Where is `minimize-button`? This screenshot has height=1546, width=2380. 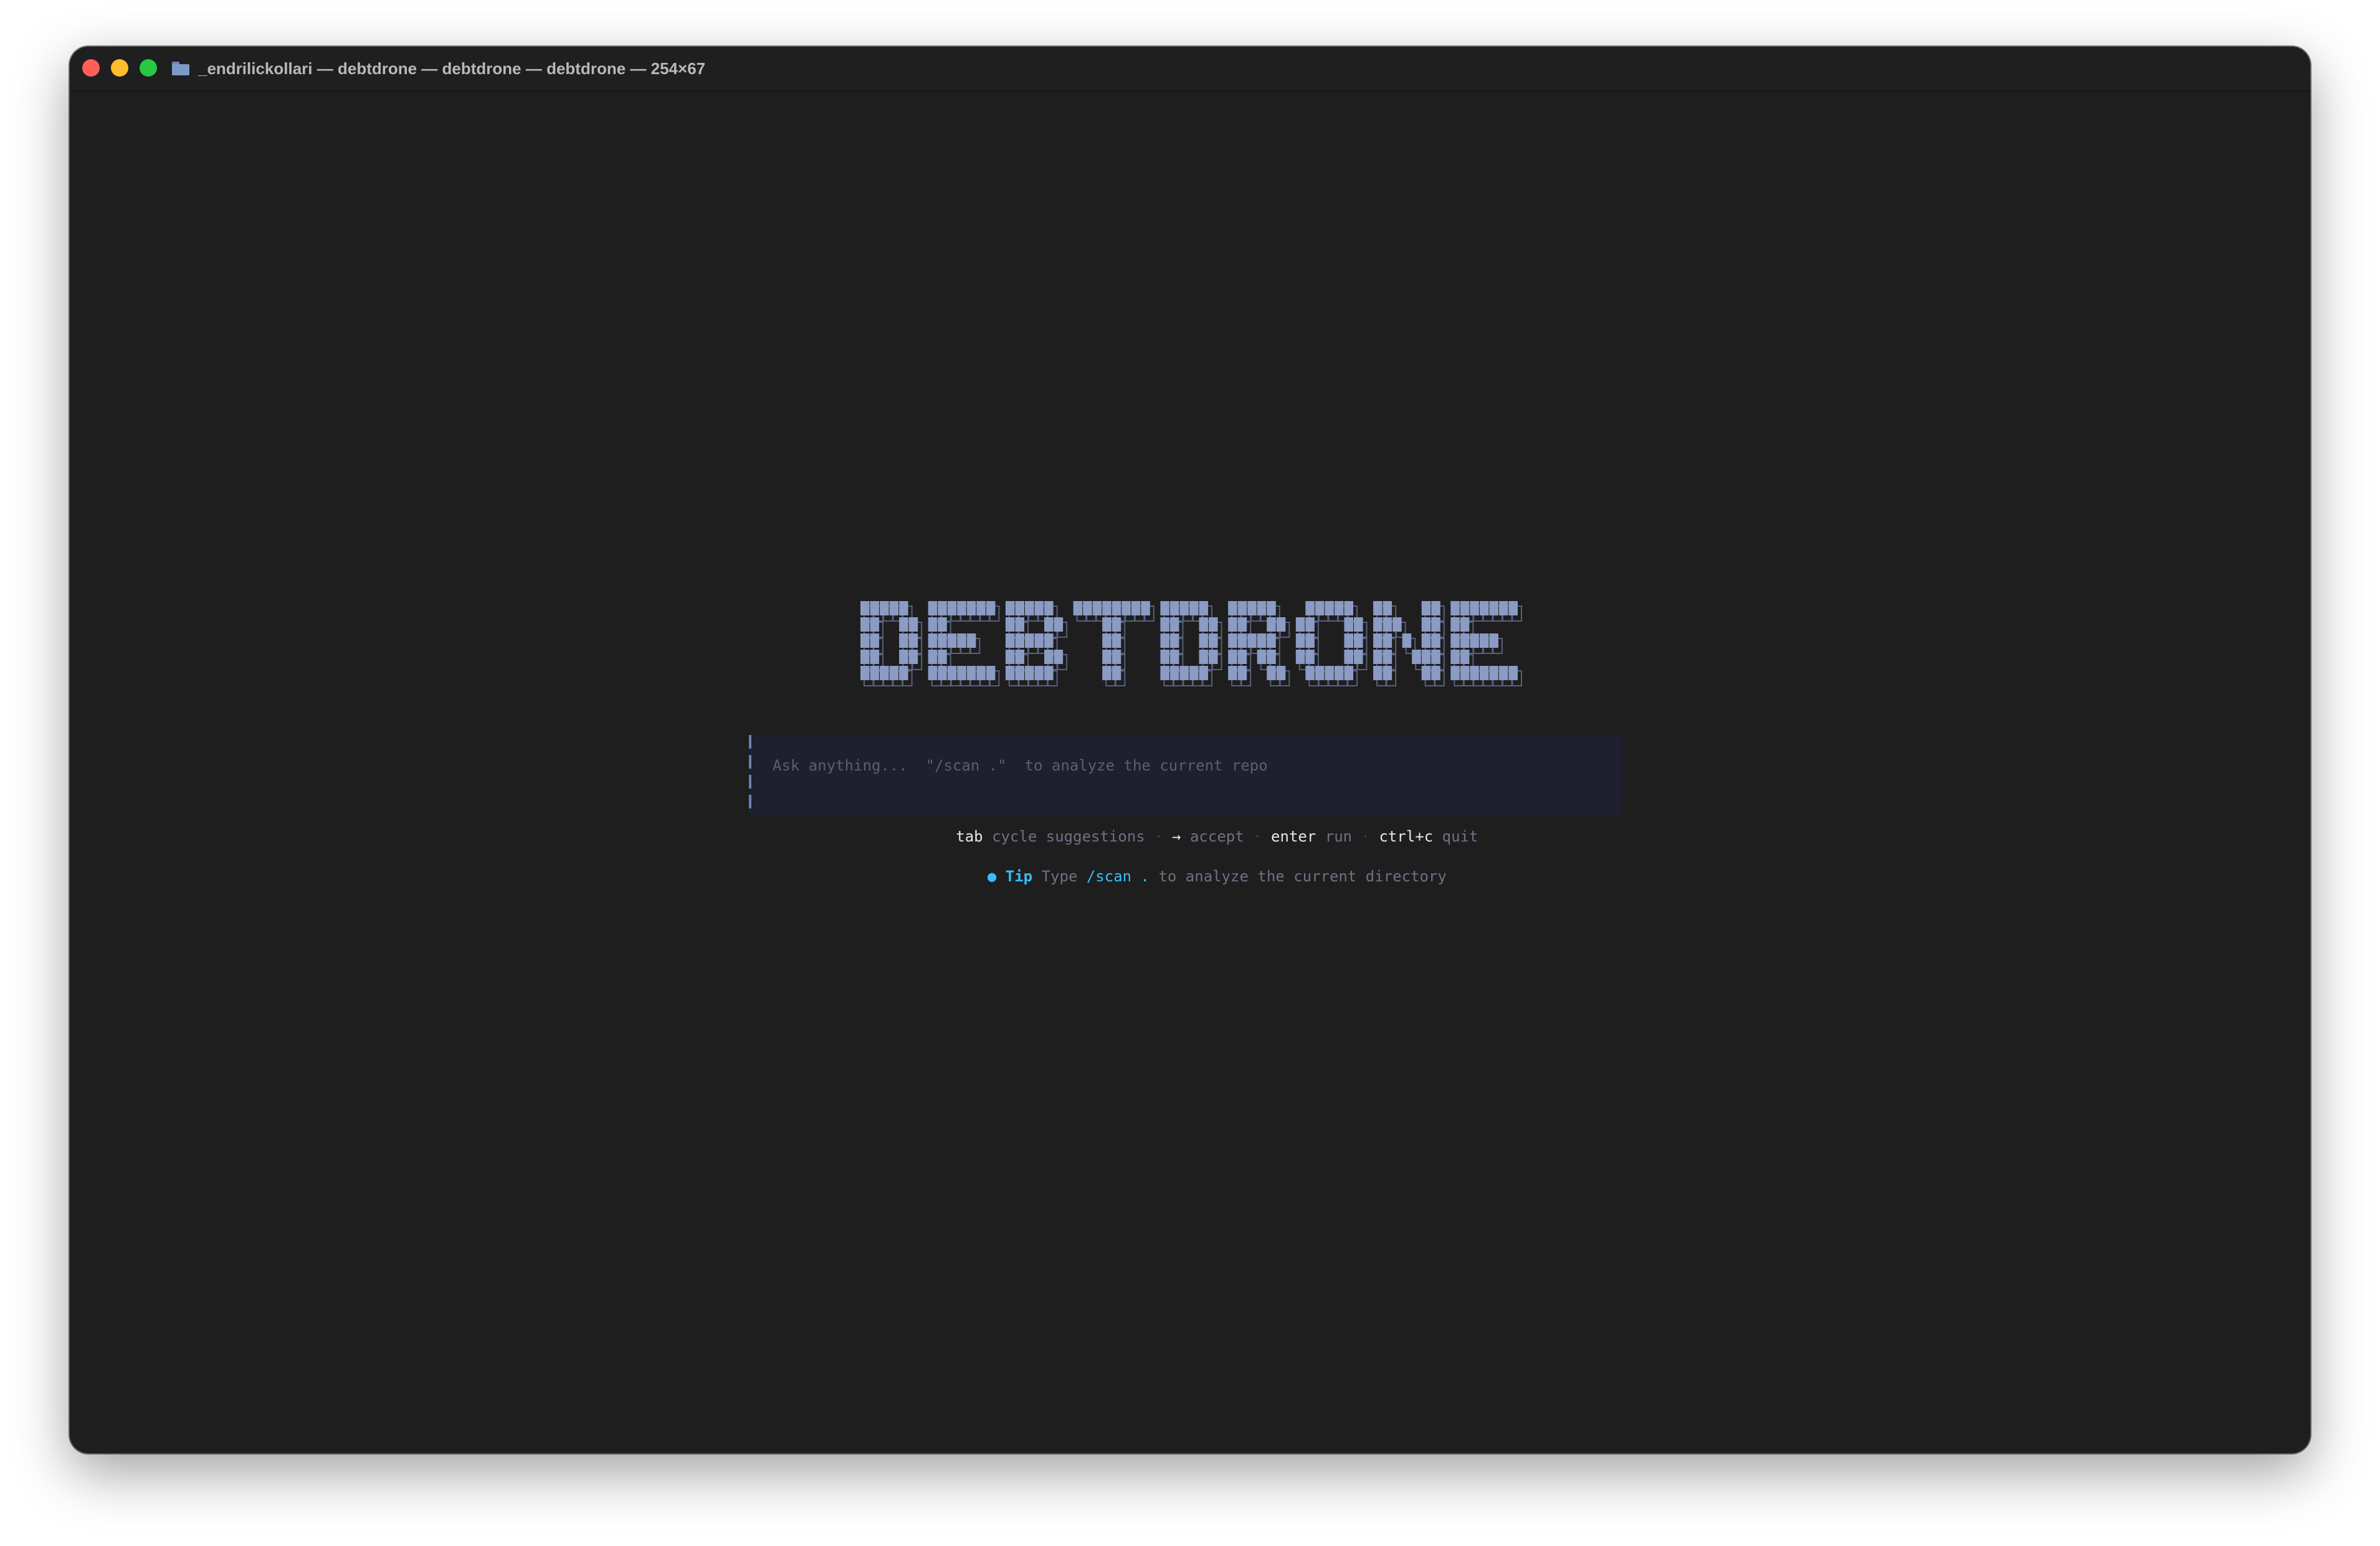
minimize-button is located at coordinates (120, 68).